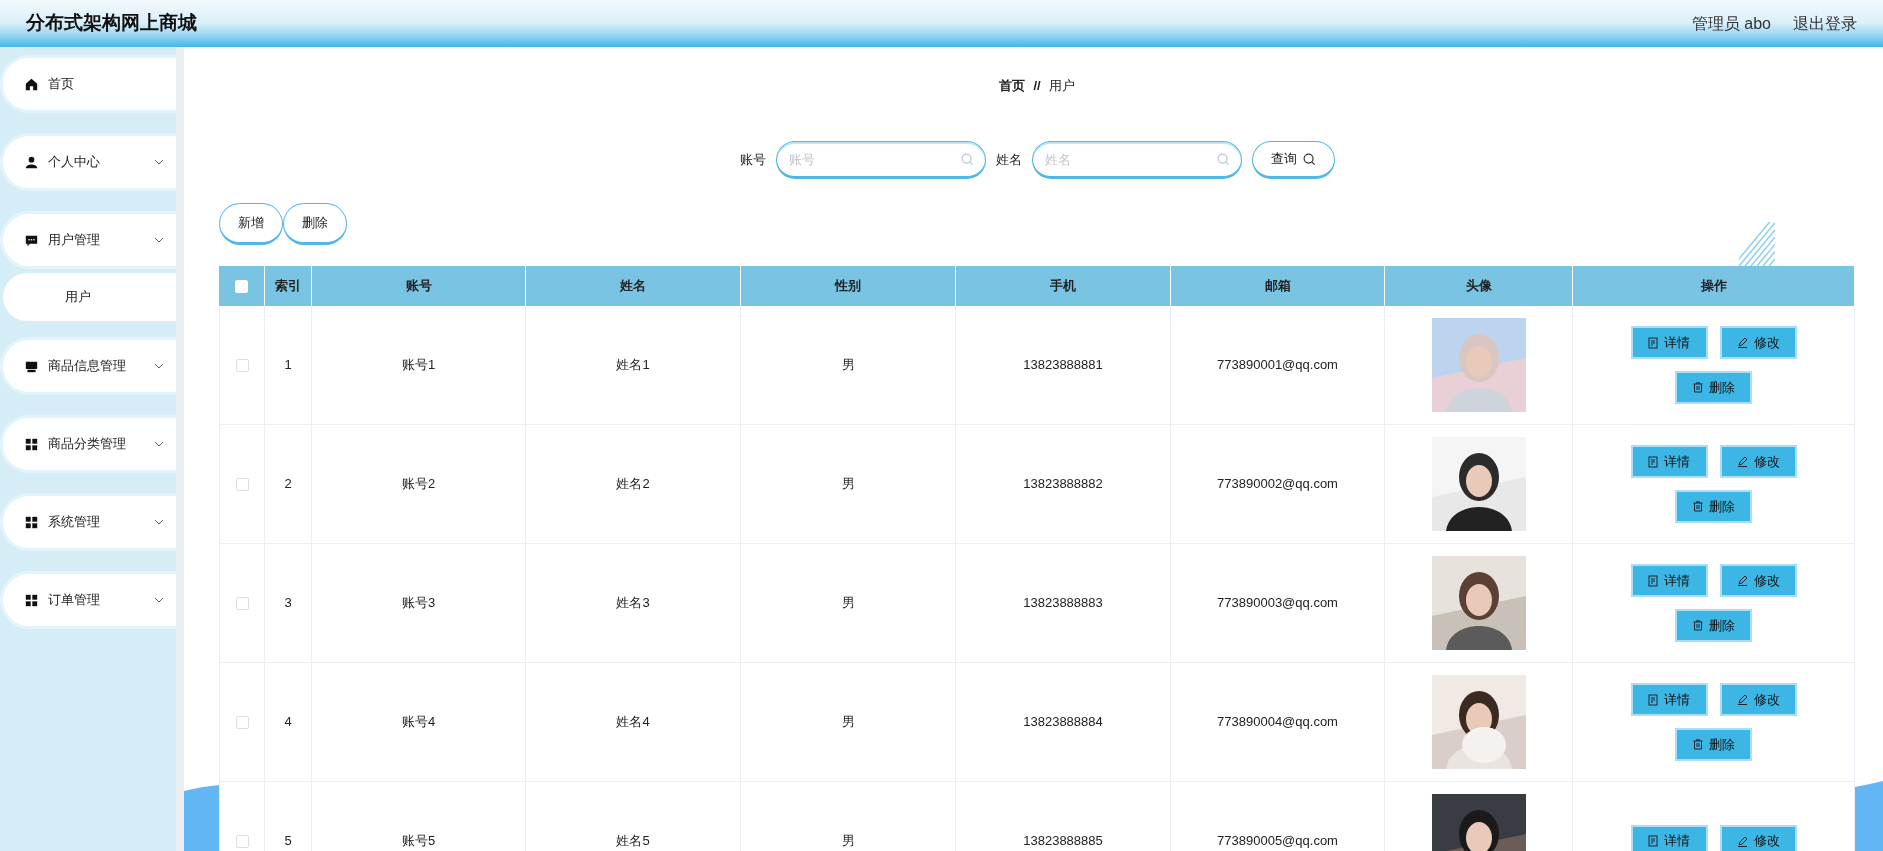  I want to click on table-cell-text: 账号5, so click(418, 841).